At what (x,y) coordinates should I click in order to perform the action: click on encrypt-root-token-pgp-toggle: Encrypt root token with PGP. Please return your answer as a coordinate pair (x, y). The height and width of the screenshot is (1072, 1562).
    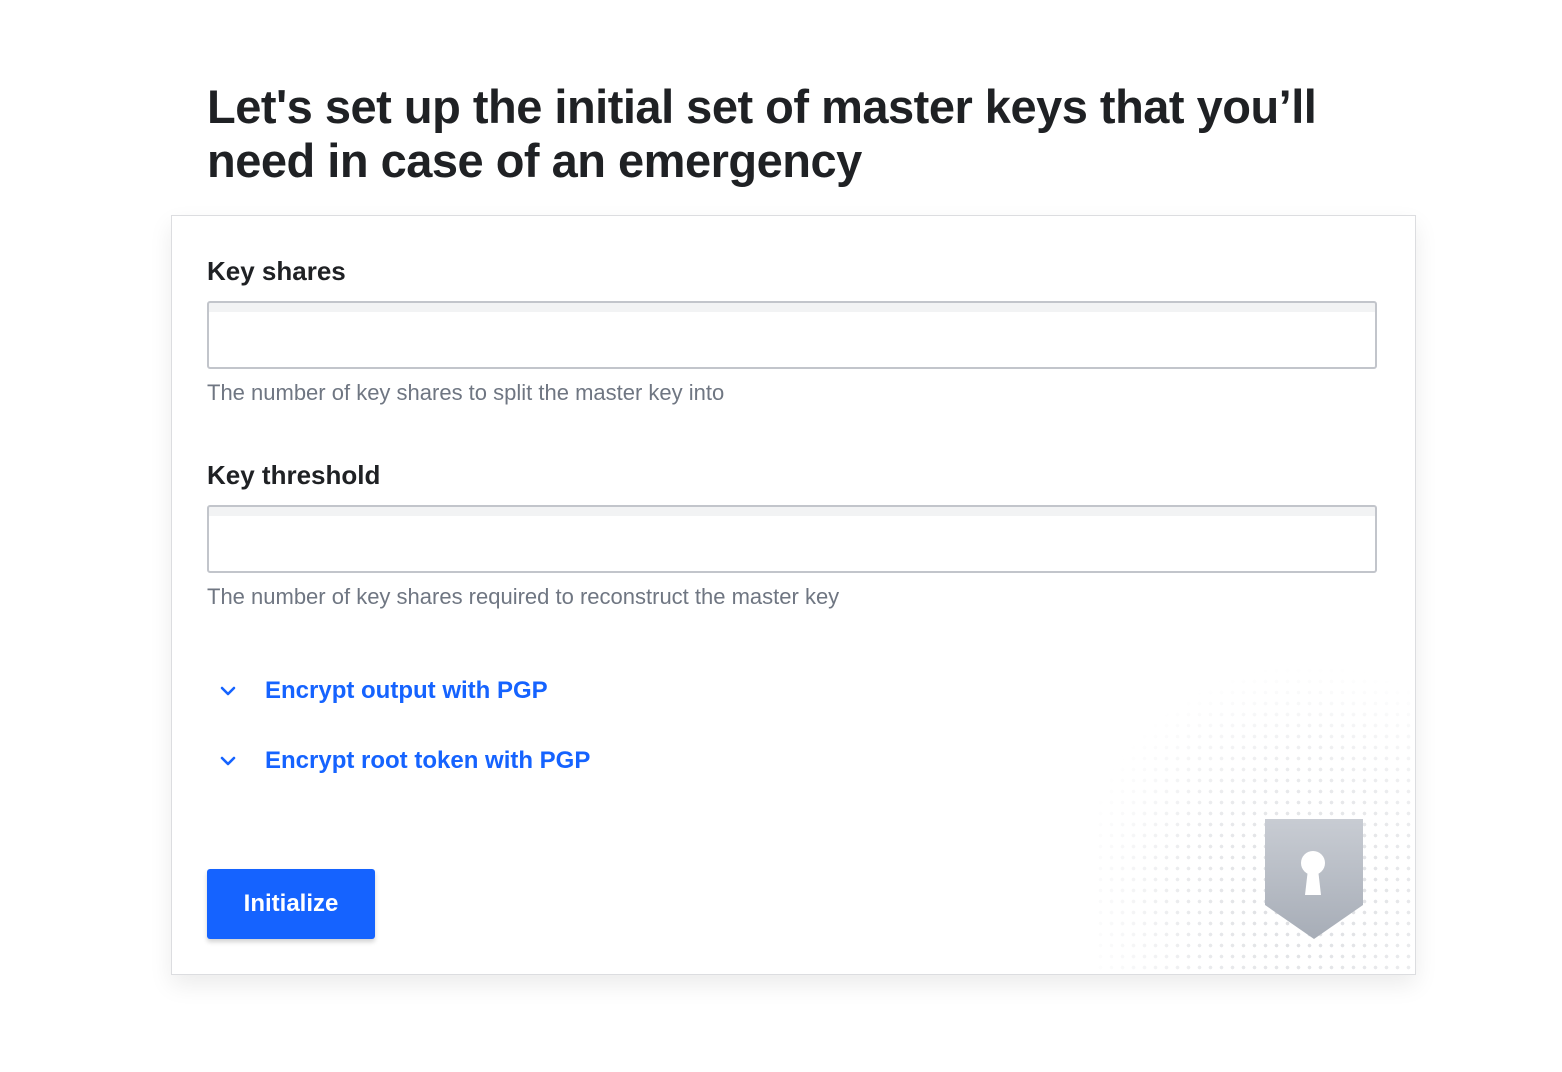
    Looking at the image, I should click on (403, 761).